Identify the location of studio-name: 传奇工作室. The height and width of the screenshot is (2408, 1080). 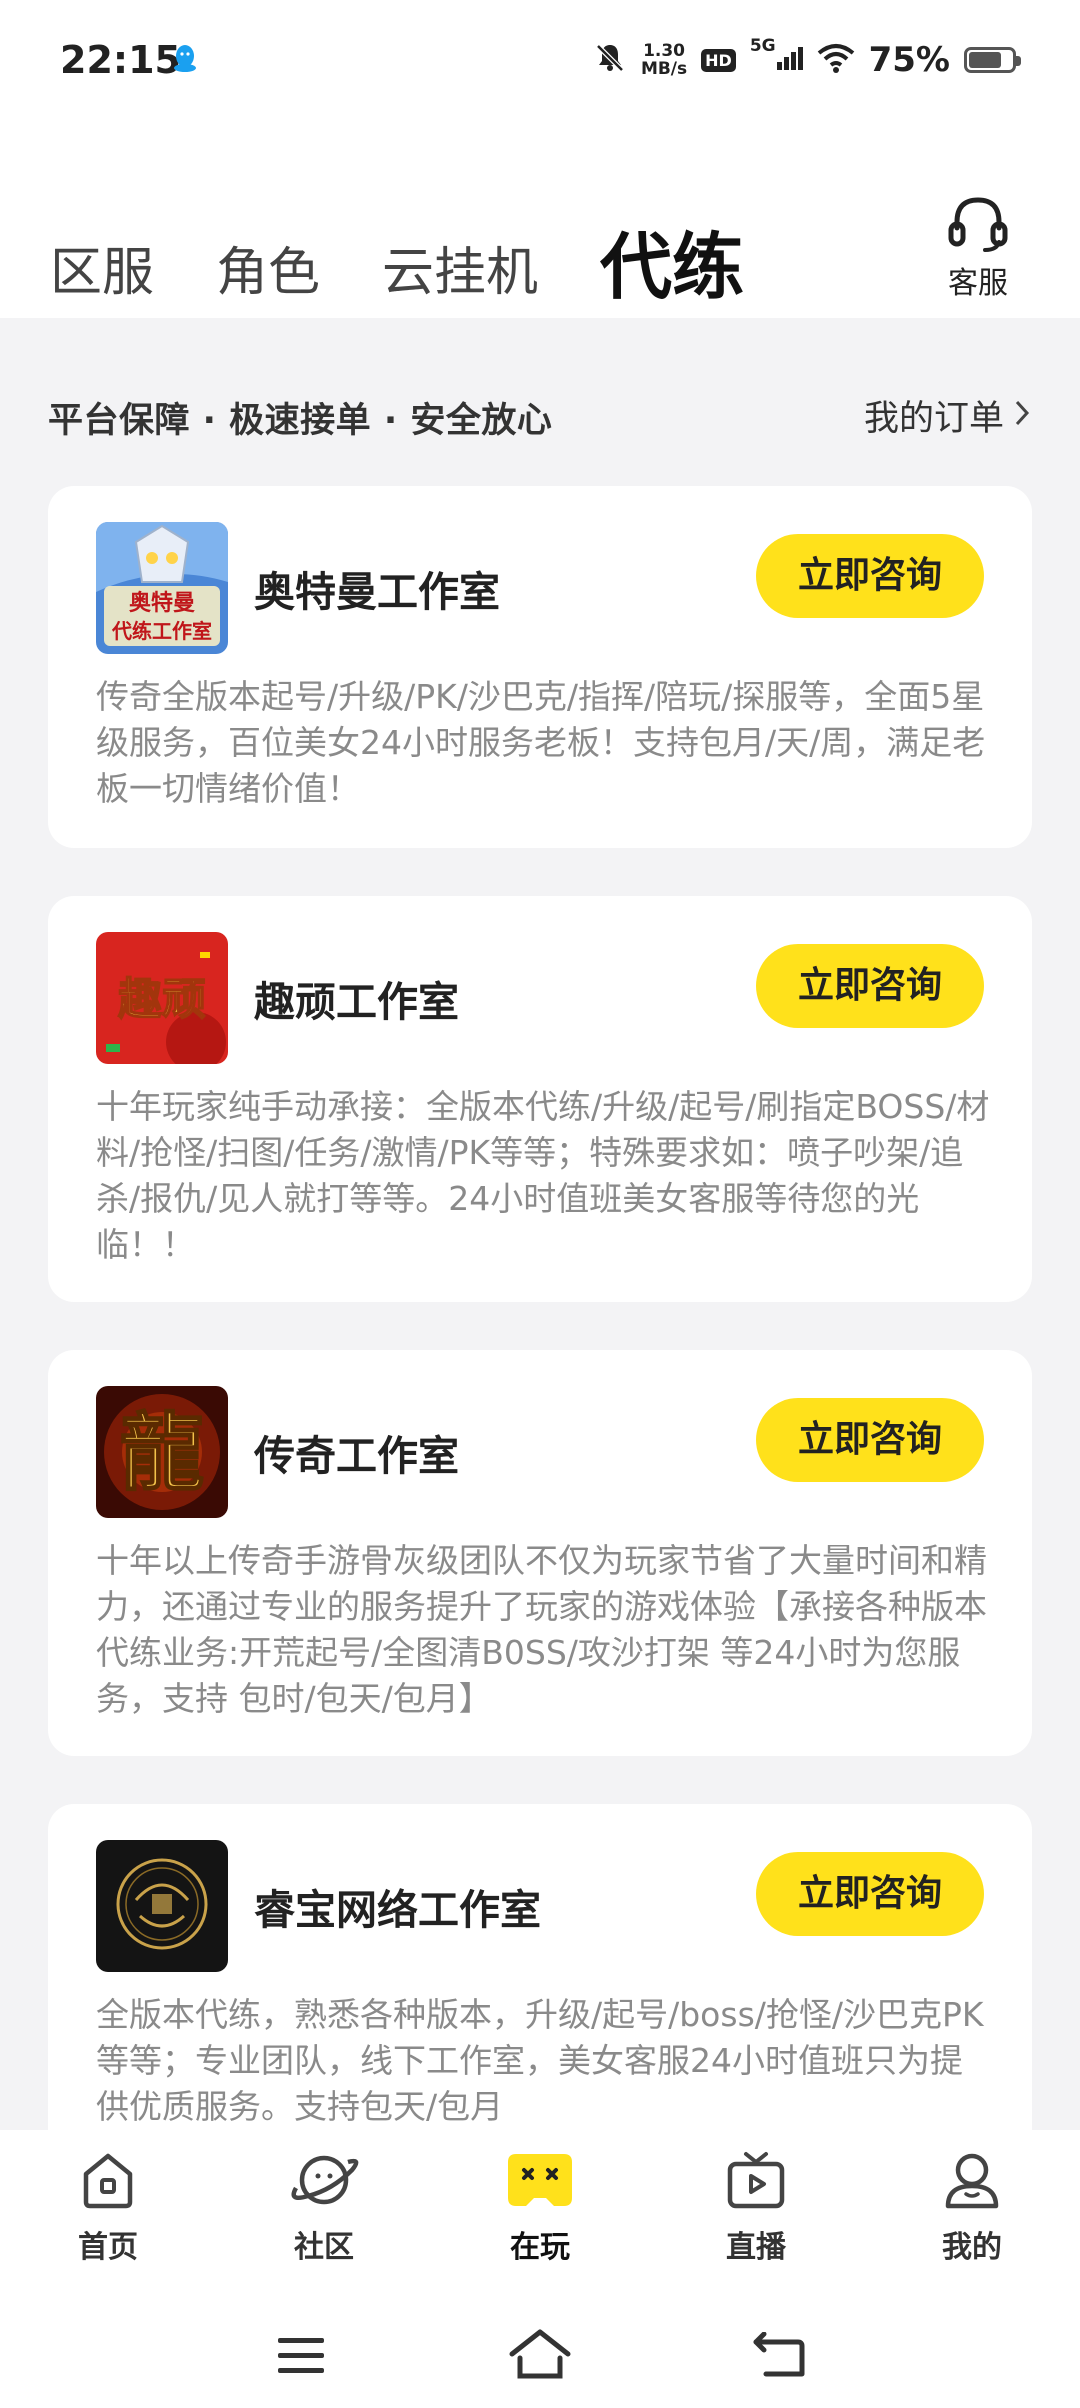
(356, 1456).